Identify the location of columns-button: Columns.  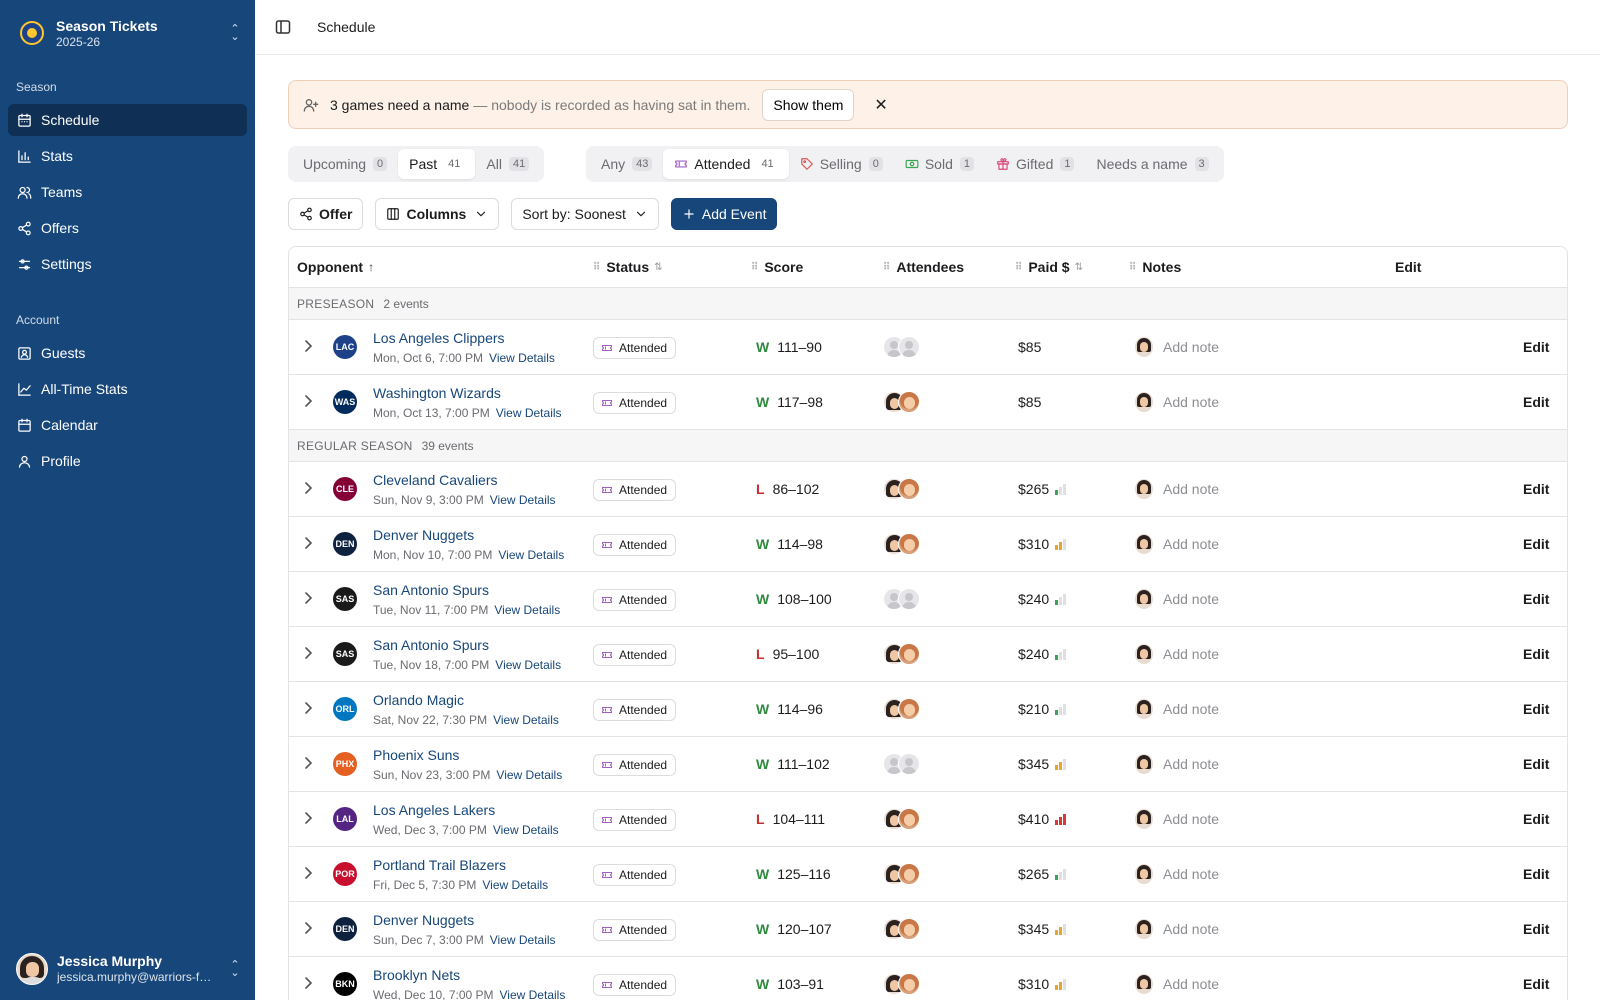
(437, 214).